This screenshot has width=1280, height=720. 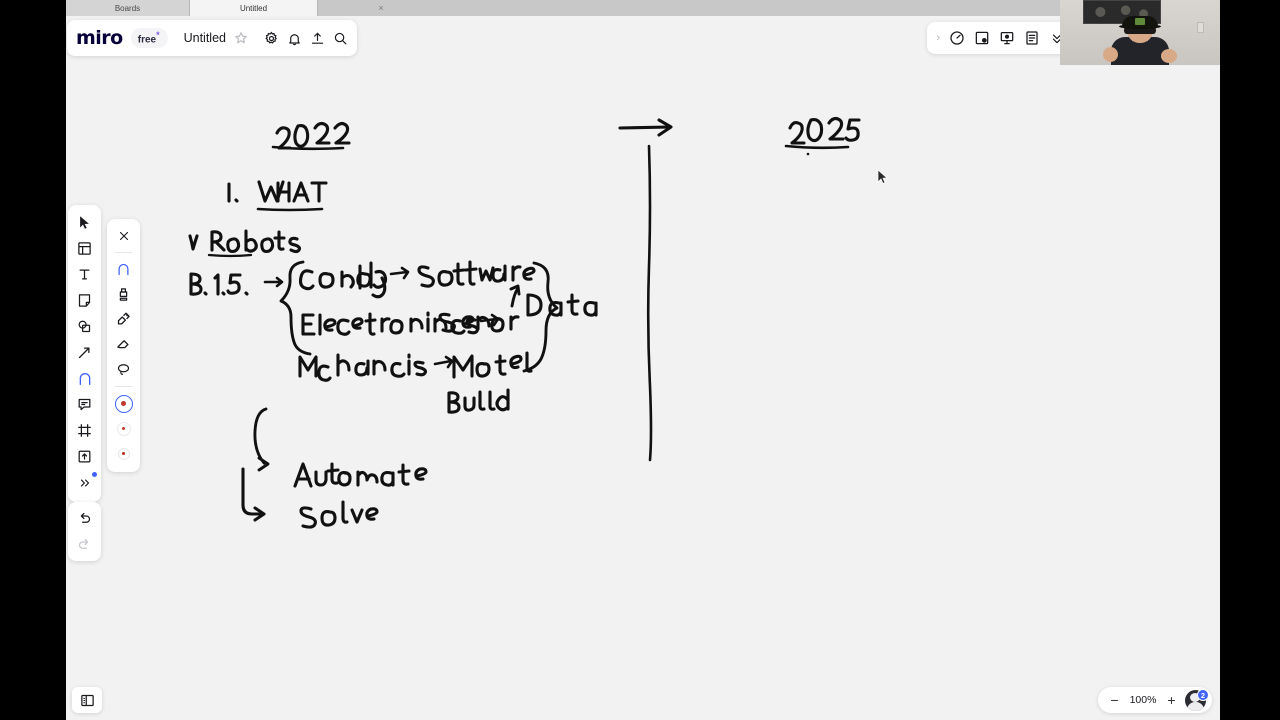 I want to click on highlighter-tool-option, so click(x=124, y=319).